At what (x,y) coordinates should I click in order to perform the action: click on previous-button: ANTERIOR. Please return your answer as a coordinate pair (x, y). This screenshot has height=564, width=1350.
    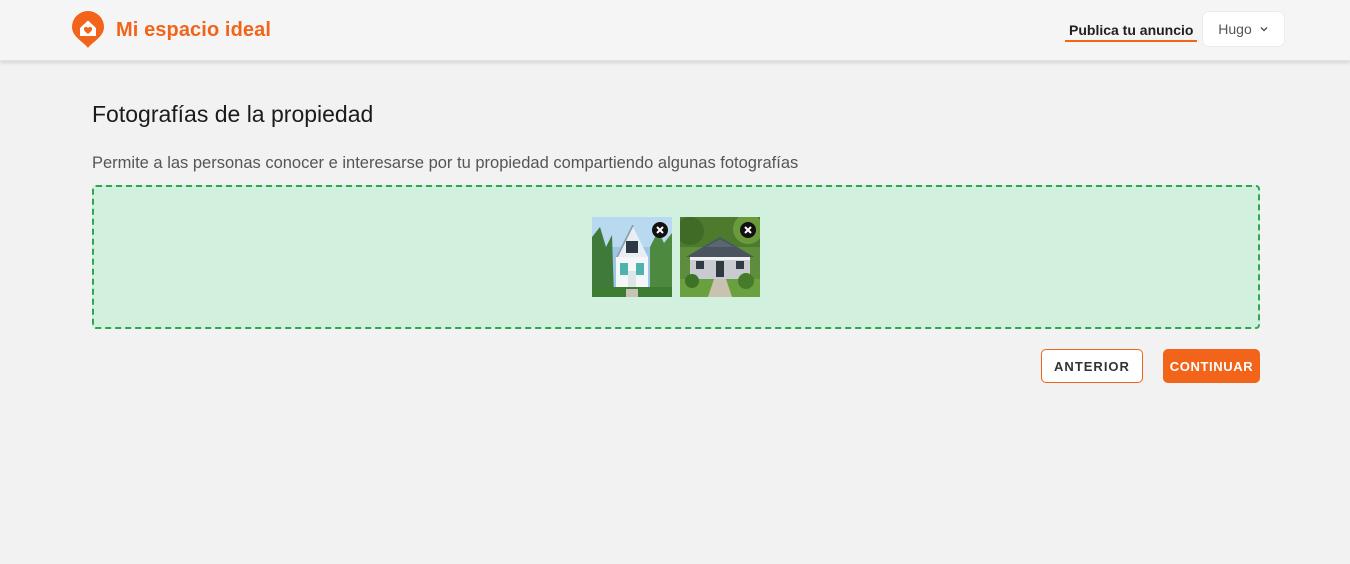
    Looking at the image, I should click on (1092, 366).